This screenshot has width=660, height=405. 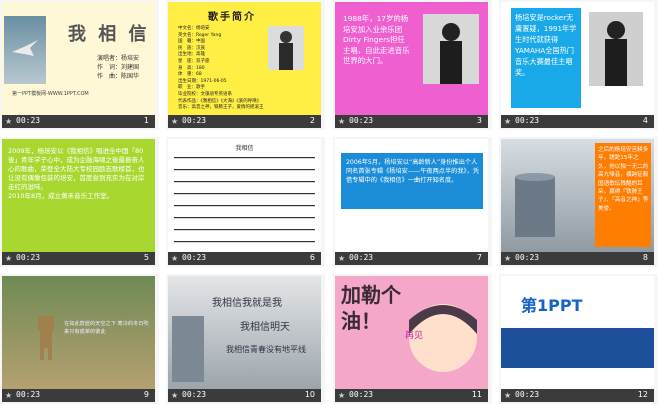 What do you see at coordinates (577, 121) in the screenshot?
I see `thumb-bar: ★ 00:23 4` at bounding box center [577, 121].